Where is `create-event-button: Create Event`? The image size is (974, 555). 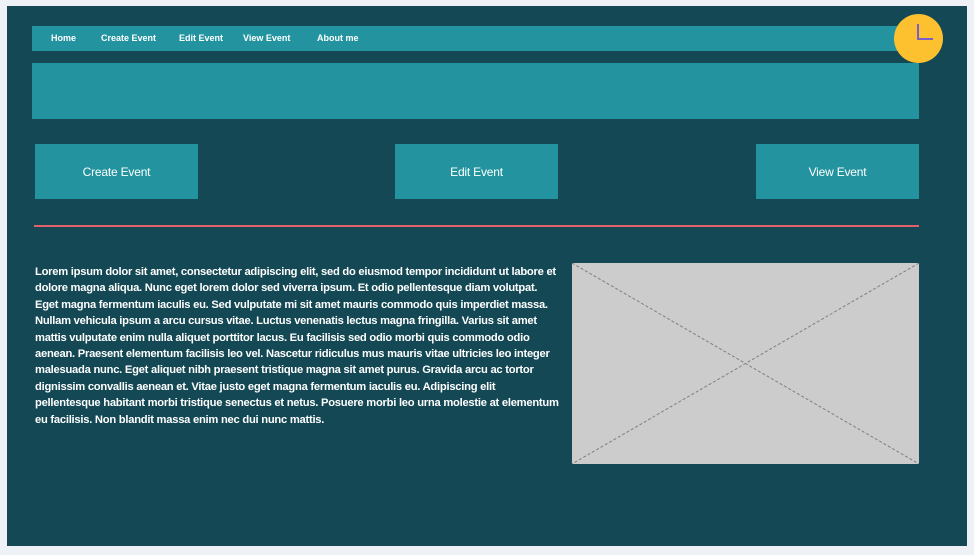
create-event-button: Create Event is located at coordinates (116, 171).